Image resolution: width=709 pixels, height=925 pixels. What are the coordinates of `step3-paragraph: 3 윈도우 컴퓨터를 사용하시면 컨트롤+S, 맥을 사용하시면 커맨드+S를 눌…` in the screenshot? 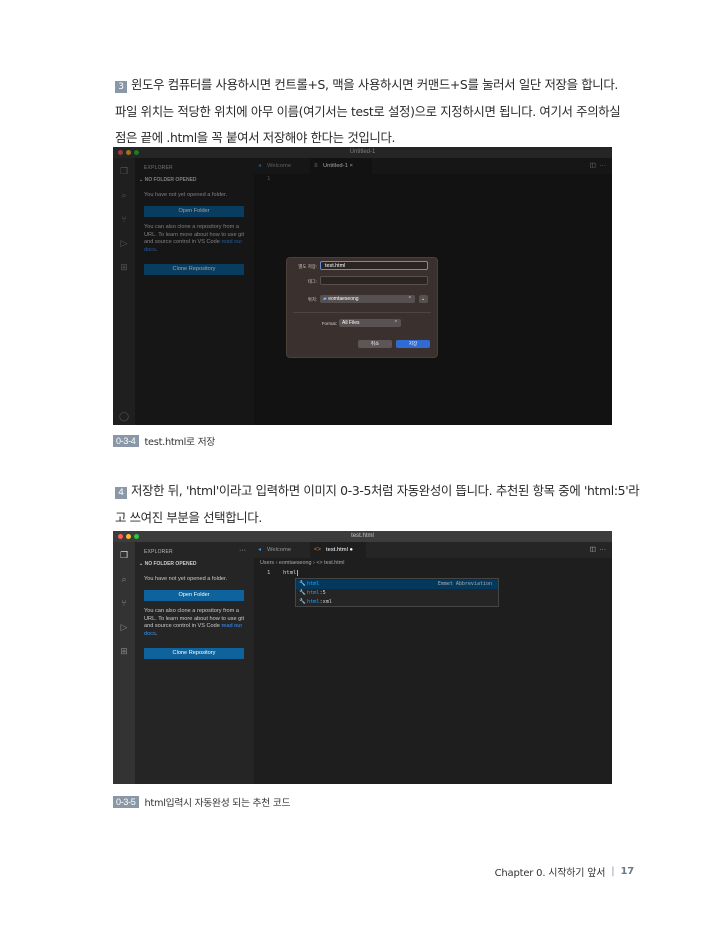 It's located at (377, 112).